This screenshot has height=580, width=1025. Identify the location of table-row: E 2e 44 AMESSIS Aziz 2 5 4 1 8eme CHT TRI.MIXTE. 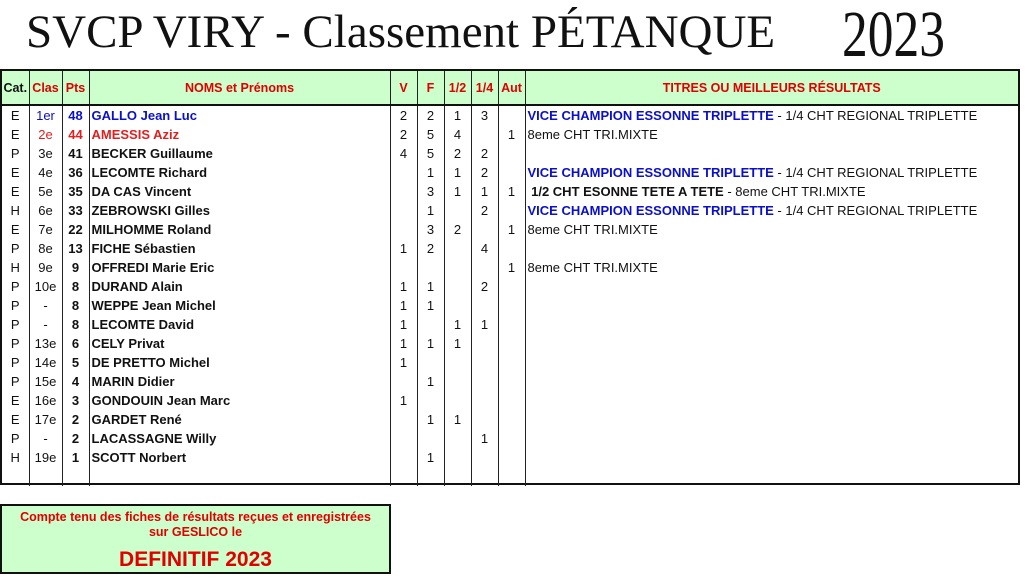
(510, 134).